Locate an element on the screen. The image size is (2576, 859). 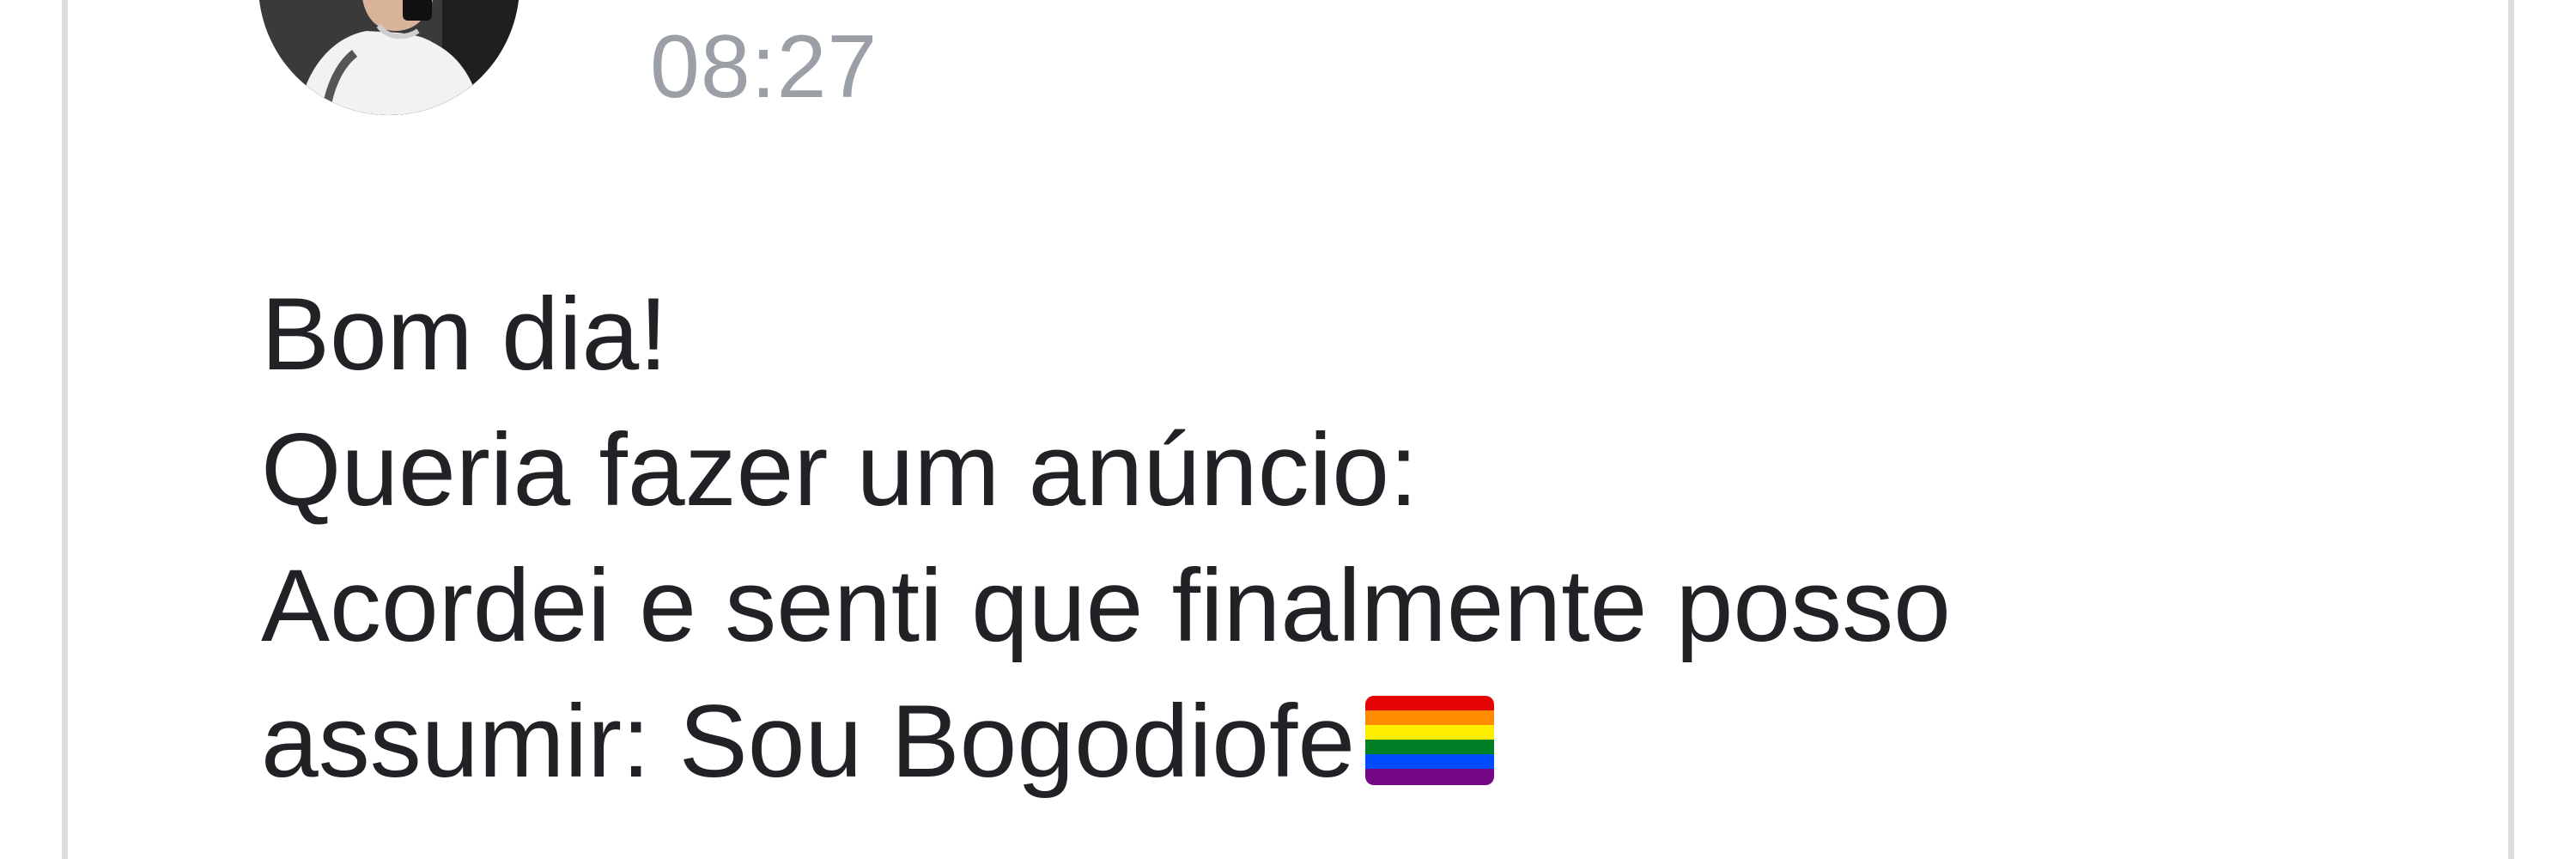
message-line: Queria fazer um anúncio: is located at coordinates (840, 470).